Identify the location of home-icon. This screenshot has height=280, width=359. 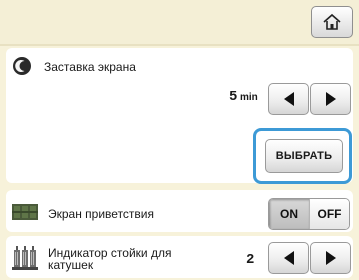
(332, 21).